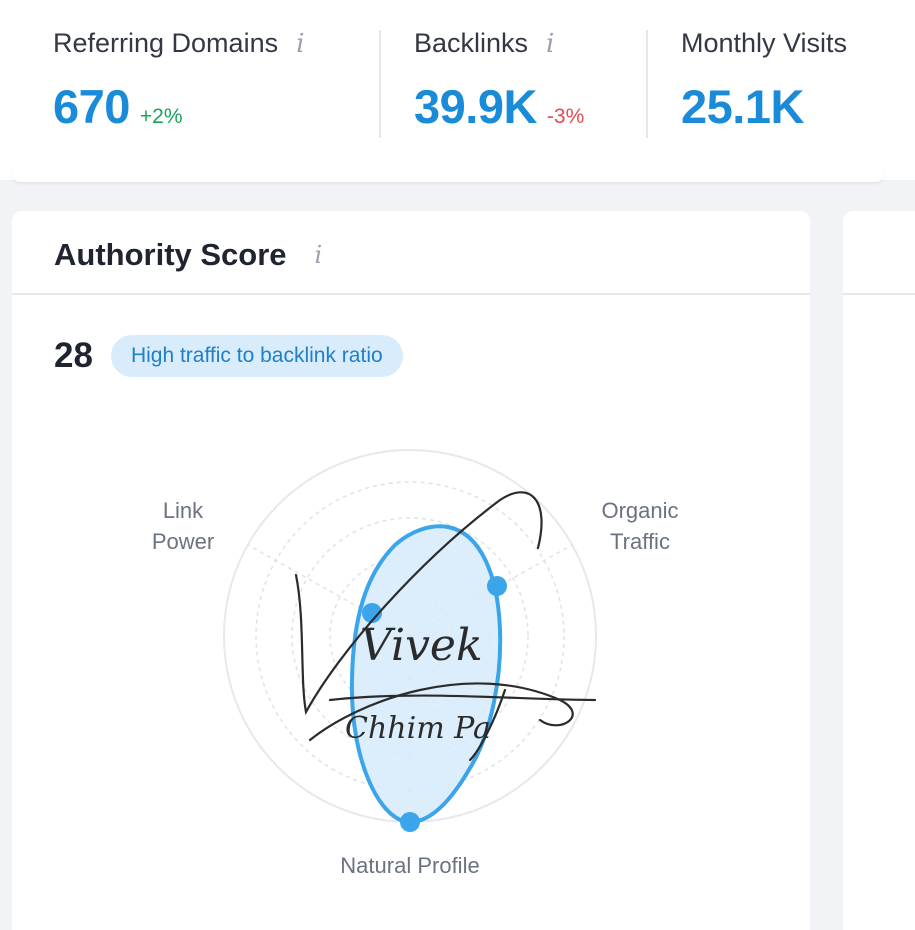  What do you see at coordinates (410, 822) in the screenshot?
I see `radar-point-natural-profile` at bounding box center [410, 822].